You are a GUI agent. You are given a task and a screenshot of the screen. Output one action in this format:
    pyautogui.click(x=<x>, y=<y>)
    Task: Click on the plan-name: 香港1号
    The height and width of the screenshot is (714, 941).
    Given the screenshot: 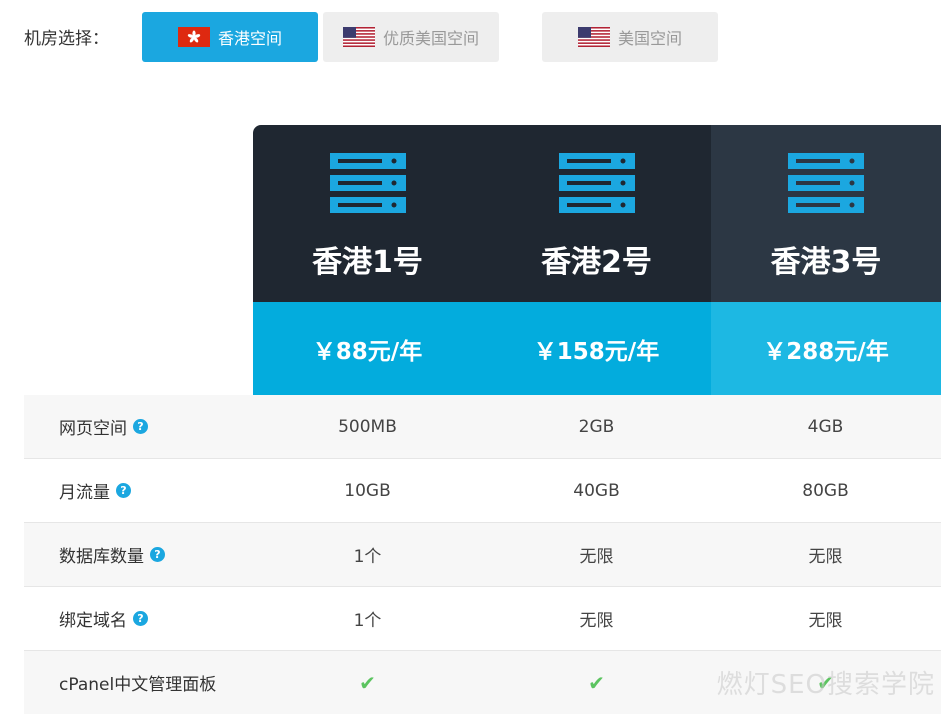 What is the action you would take?
    pyautogui.click(x=367, y=262)
    